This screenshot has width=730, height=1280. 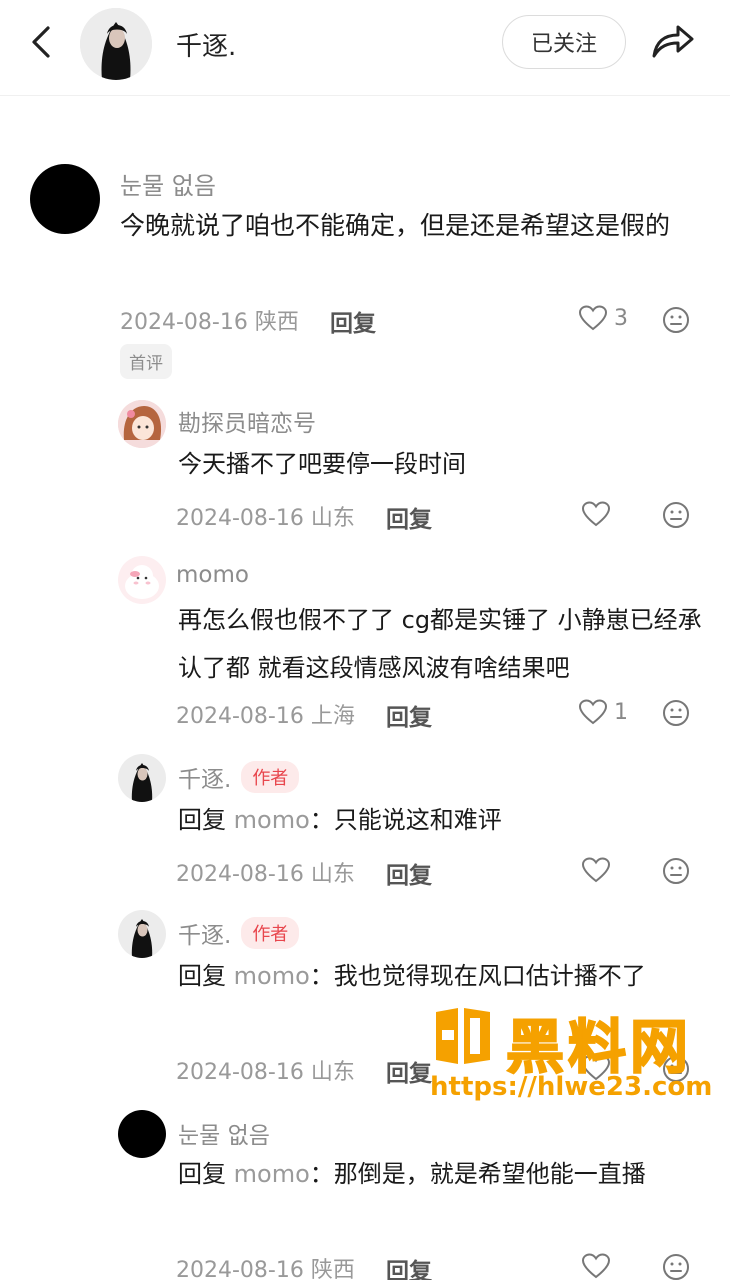 What do you see at coordinates (116, 44) in the screenshot?
I see `author-avatar` at bounding box center [116, 44].